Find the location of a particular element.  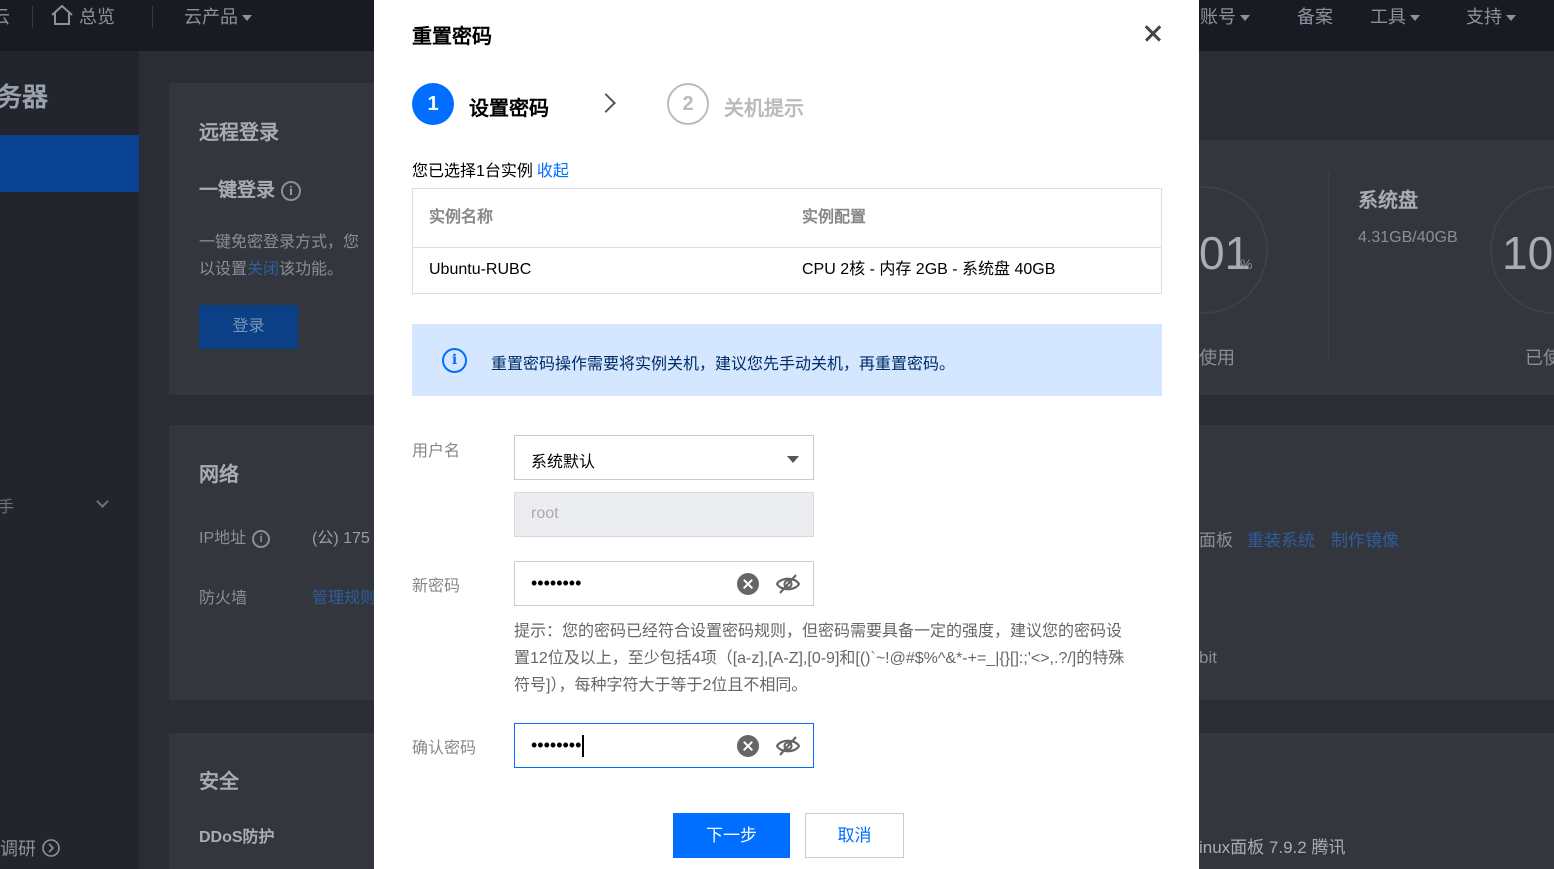

cancel-button: 取消 is located at coordinates (854, 835).